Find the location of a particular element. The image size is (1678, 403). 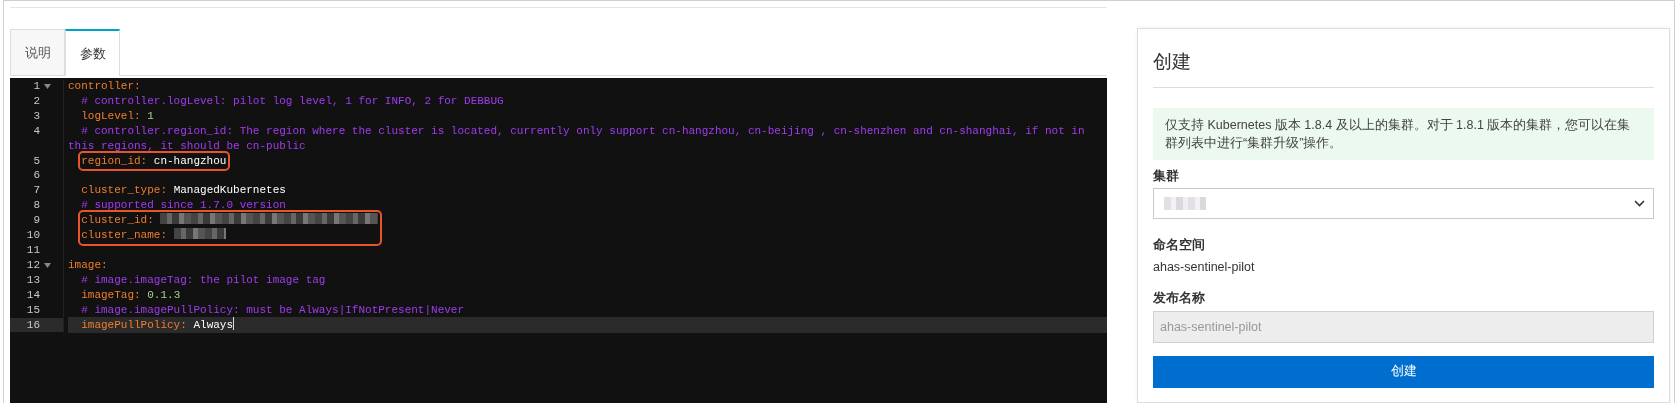

line-number: 13 is located at coordinates (33, 280).